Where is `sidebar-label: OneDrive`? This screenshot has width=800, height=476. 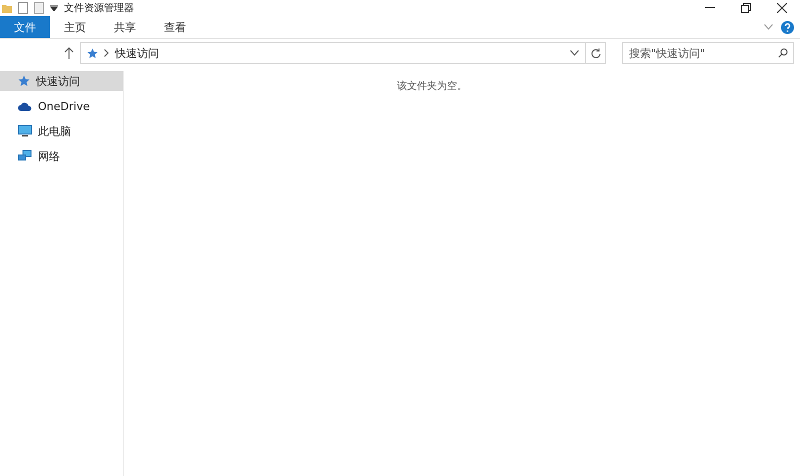
sidebar-label: OneDrive is located at coordinates (64, 106).